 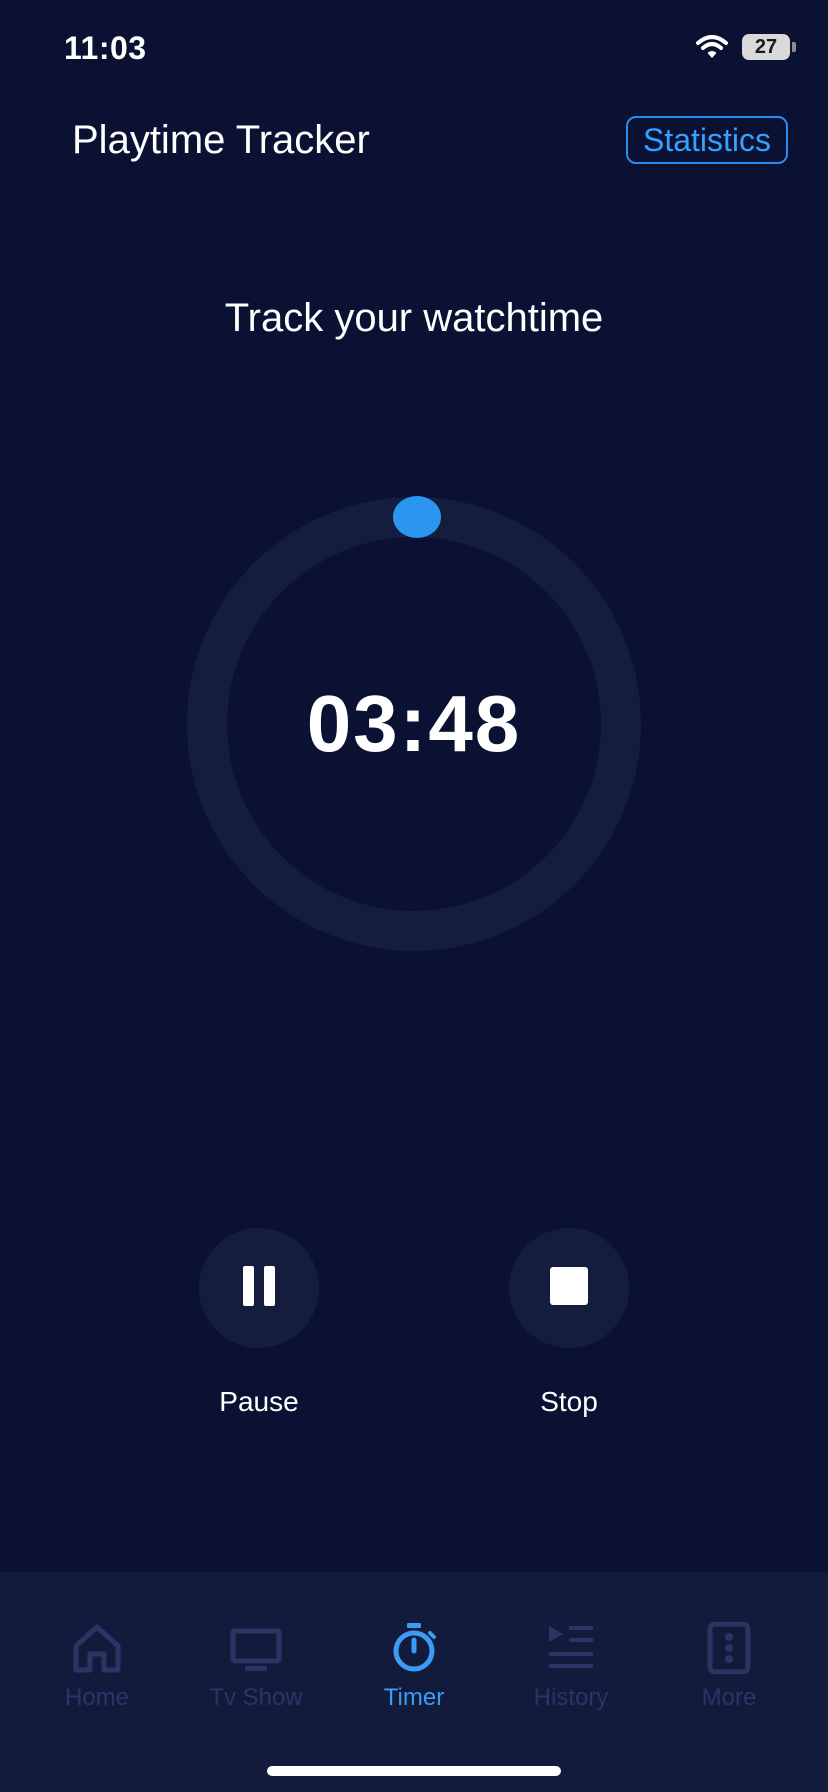 I want to click on tab-home: Home, so click(x=97, y=1667).